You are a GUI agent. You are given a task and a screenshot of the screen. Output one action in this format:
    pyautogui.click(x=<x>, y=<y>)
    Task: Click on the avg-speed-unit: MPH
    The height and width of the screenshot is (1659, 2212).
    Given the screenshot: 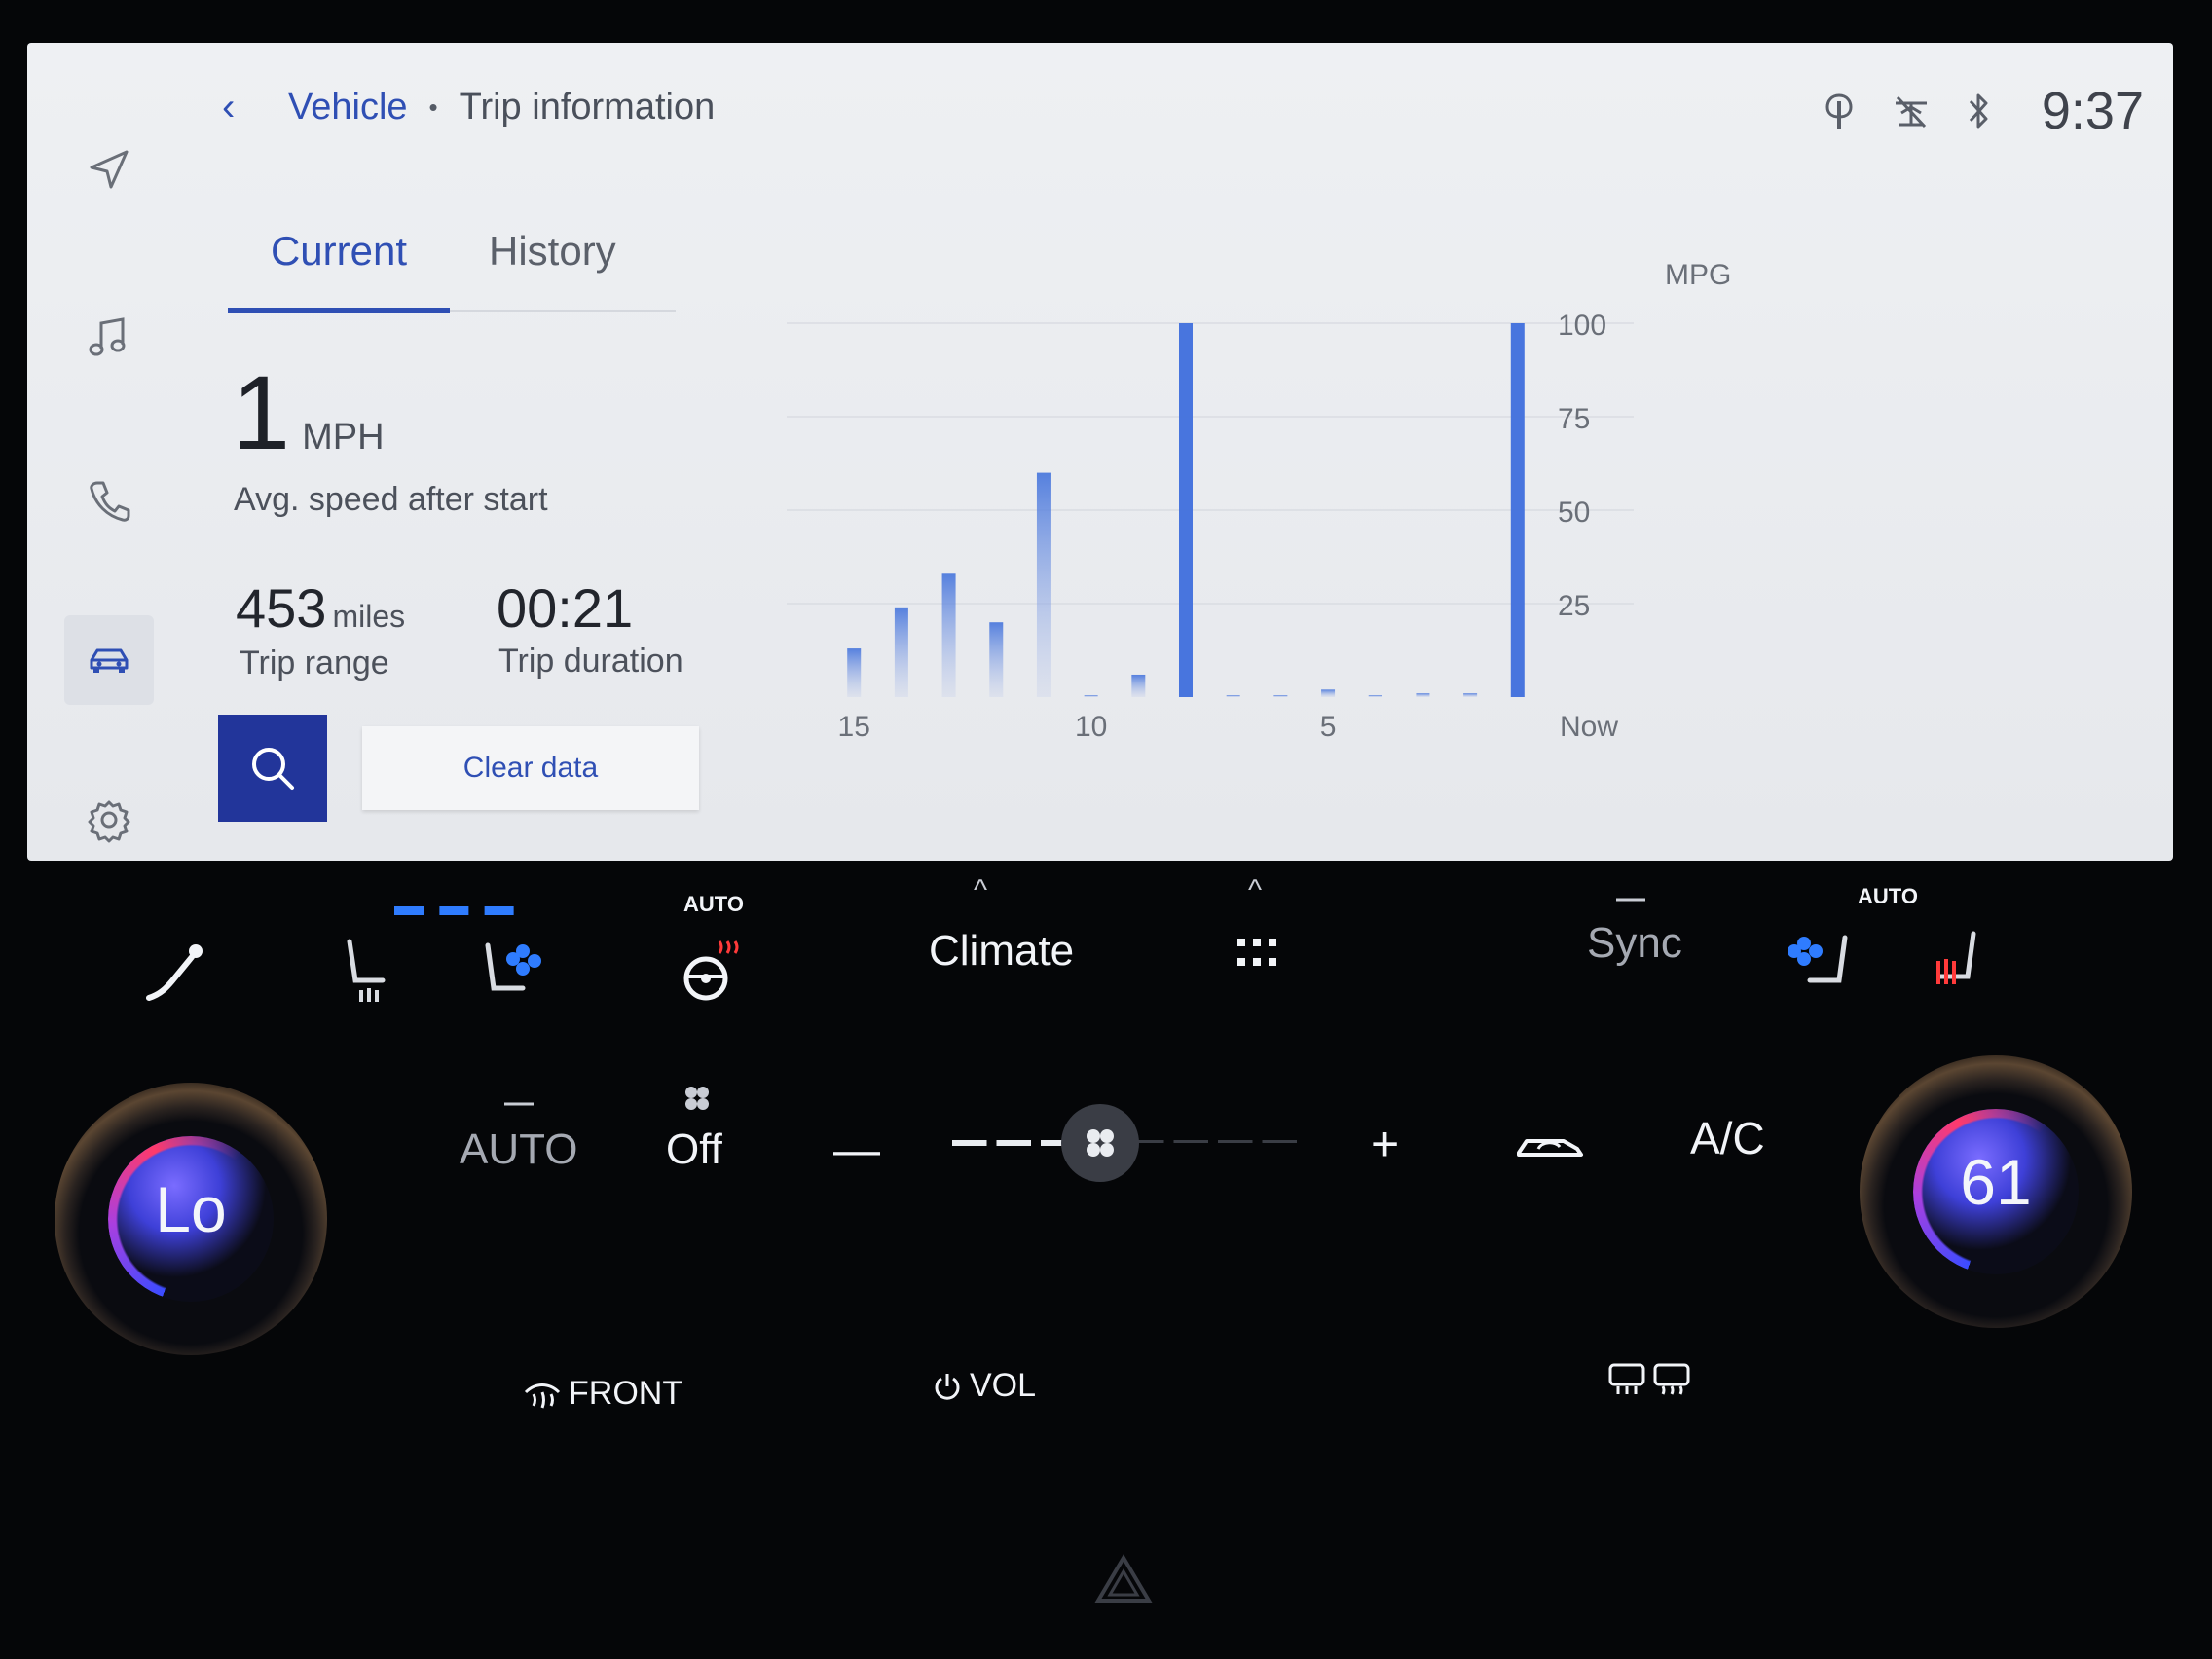 What is the action you would take?
    pyautogui.click(x=343, y=437)
    